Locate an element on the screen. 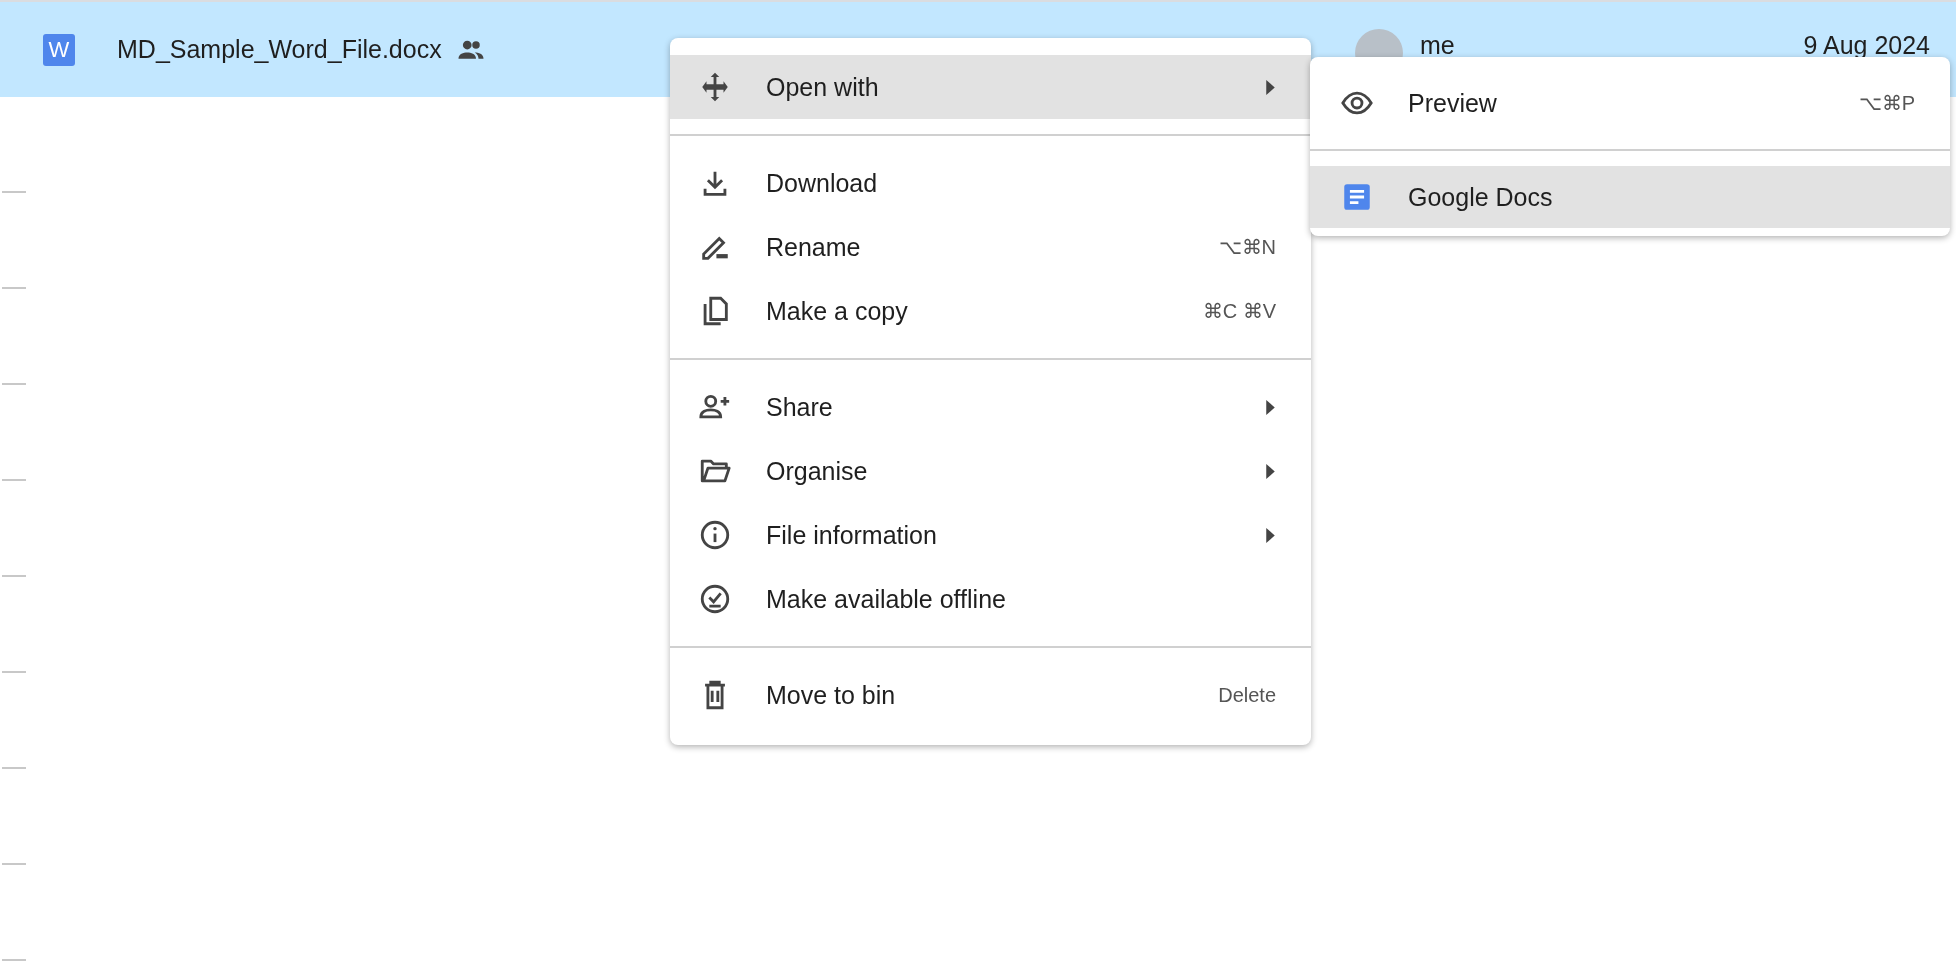 The height and width of the screenshot is (970, 1956). word-file-icon: W is located at coordinates (59, 49).